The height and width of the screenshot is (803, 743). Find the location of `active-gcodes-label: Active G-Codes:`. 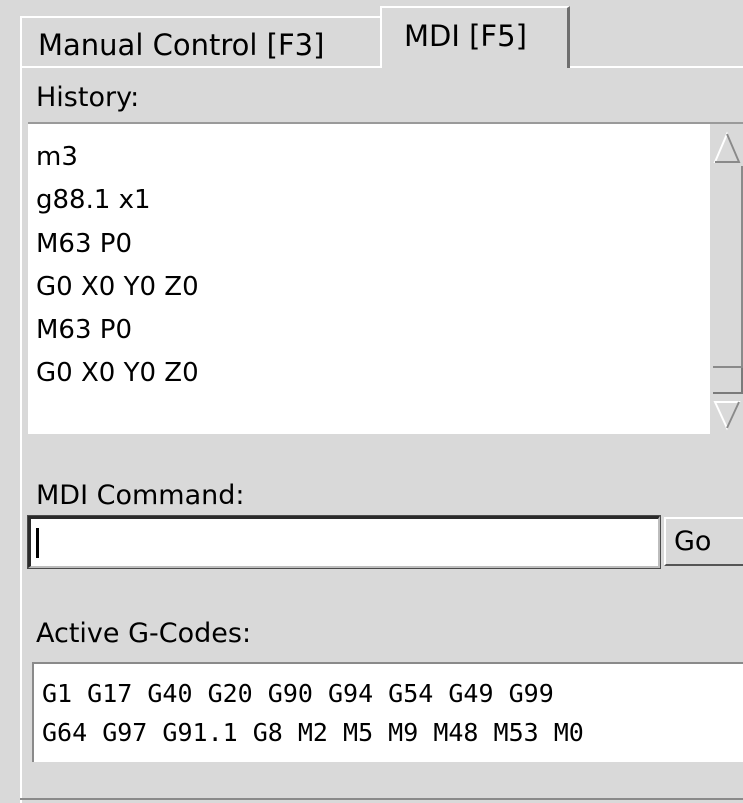

active-gcodes-label: Active G-Codes: is located at coordinates (144, 633).